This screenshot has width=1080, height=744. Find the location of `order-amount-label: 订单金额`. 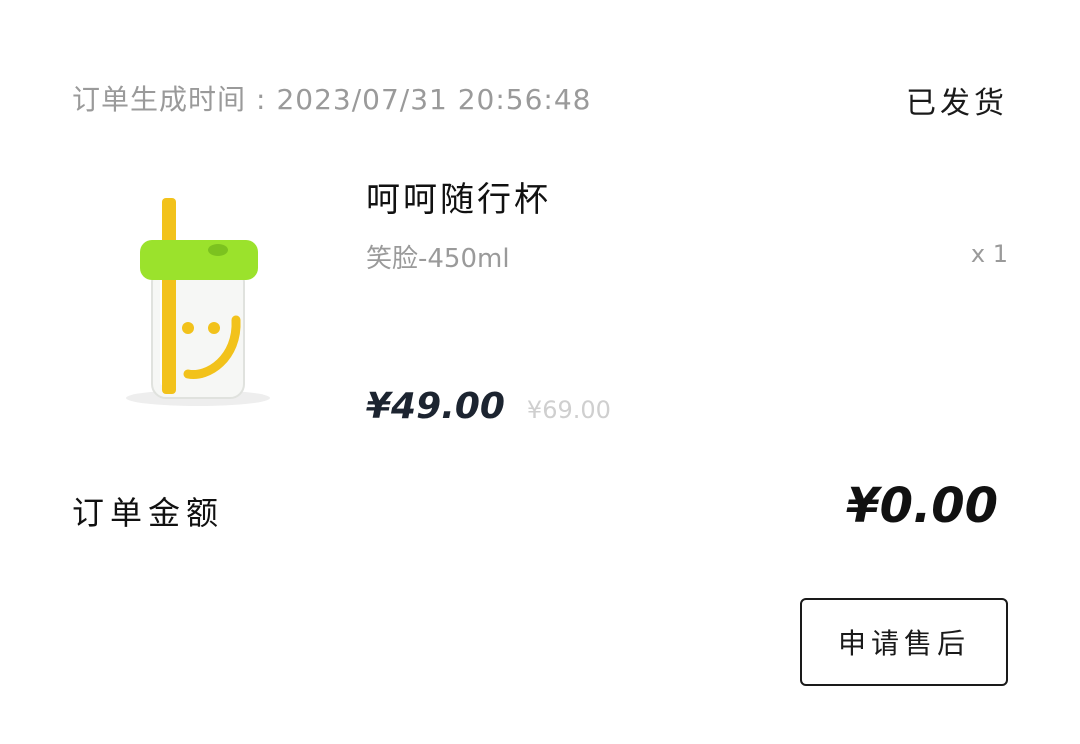

order-amount-label: 订单金额 is located at coordinates (148, 513).